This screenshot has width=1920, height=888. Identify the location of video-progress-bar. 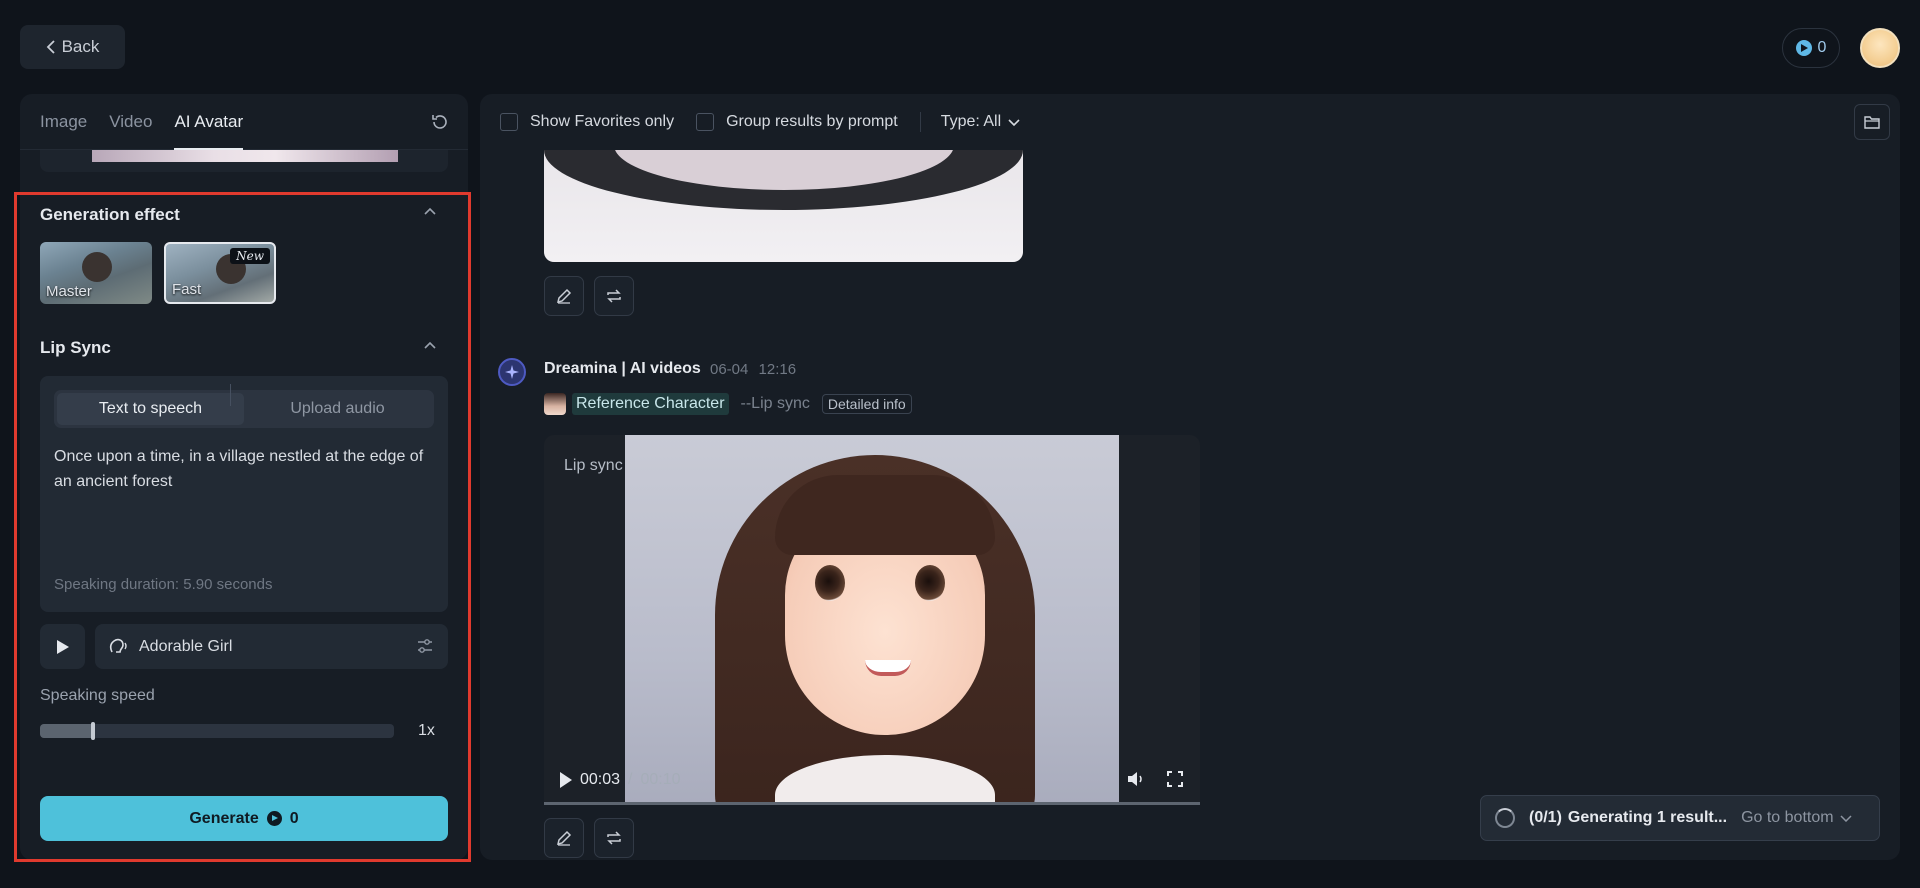
(872, 803).